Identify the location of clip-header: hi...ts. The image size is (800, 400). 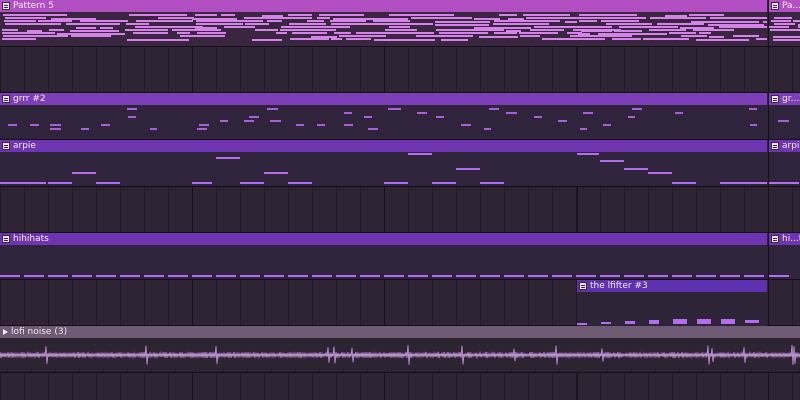
(784, 239).